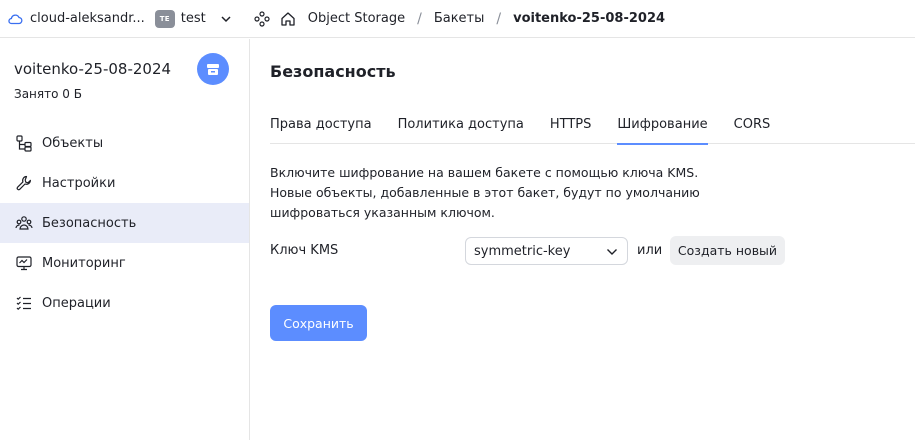  I want to click on kms-key-select: symmetric-key, so click(546, 251).